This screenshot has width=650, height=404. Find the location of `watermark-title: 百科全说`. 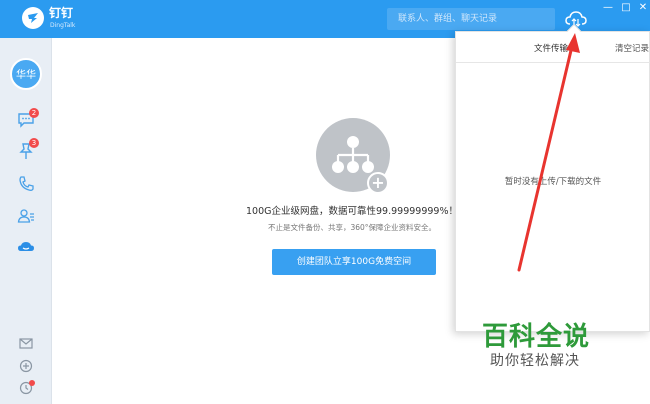

watermark-title: 百科全说 is located at coordinates (536, 337).